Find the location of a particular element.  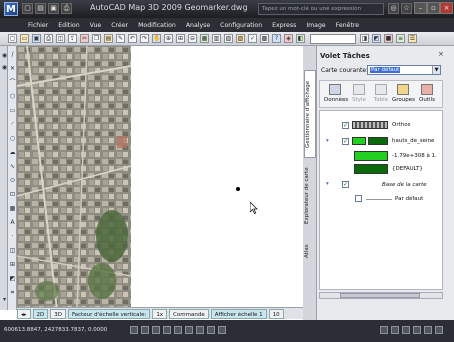

open-folder-icon: ▭ is located at coordinates (24, 38).